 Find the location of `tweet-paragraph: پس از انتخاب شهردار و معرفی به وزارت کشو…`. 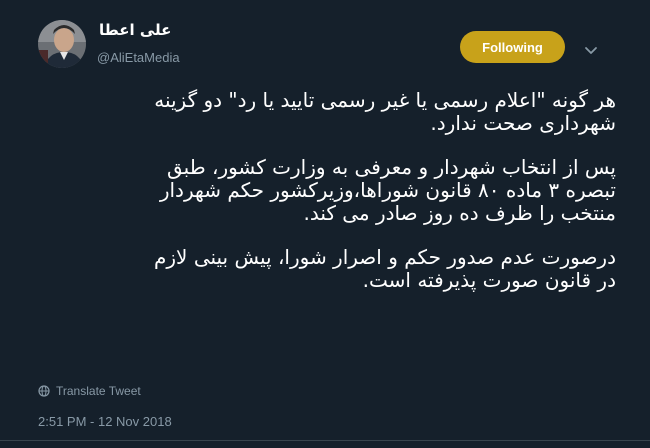

tweet-paragraph: پس از انتخاب شهردار و معرفی به وزارت کشو… is located at coordinates (325, 190).